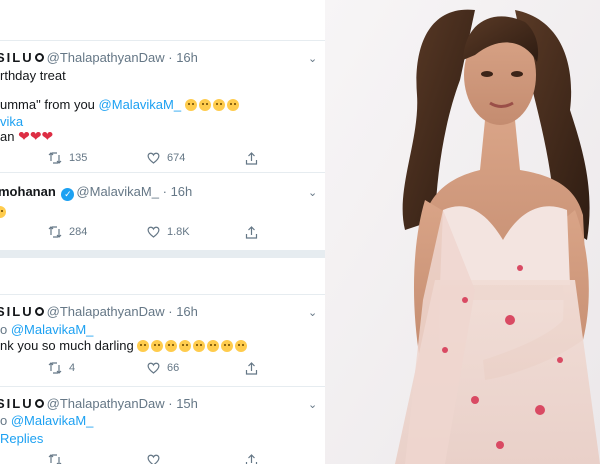 This screenshot has height=464, width=600. Describe the element at coordinates (117, 191) in the screenshot. I see `author-handle: @MalavikaM_` at that location.